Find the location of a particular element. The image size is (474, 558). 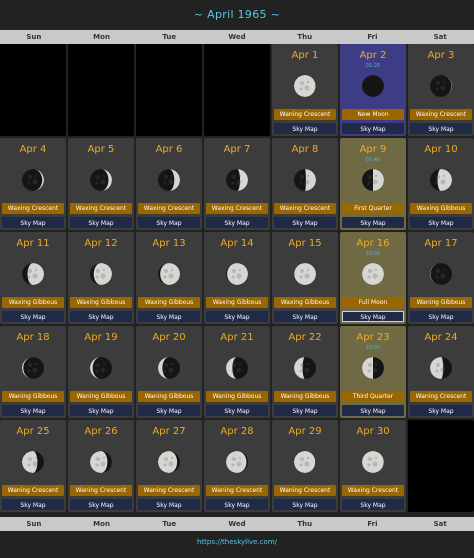

phase-time: 10:03 is located at coordinates (373, 254).